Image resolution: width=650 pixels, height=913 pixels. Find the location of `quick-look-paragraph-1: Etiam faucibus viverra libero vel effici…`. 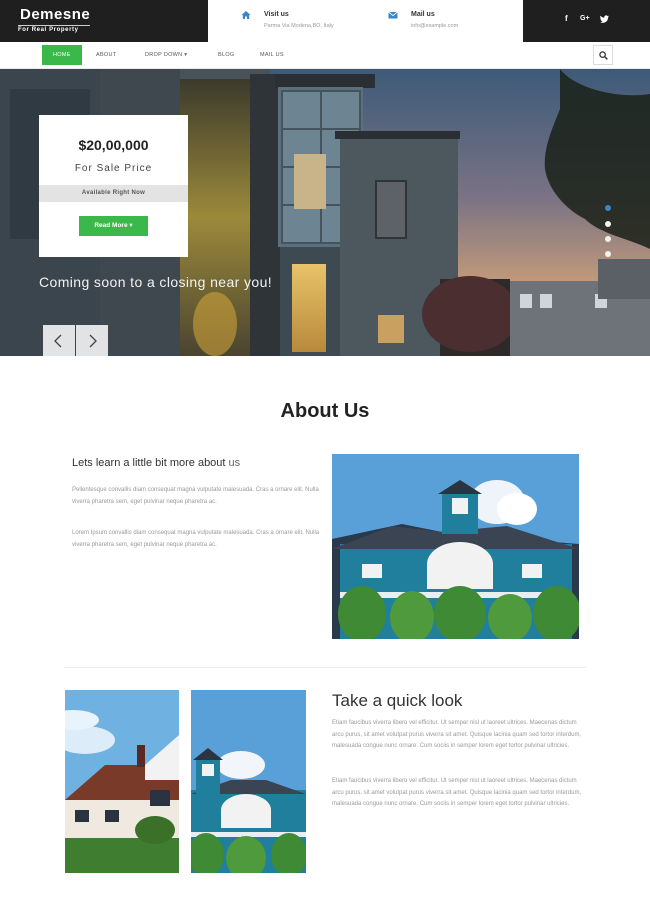

quick-look-paragraph-1: Etiam faucibus viverra libero vel effici… is located at coordinates (457, 735).